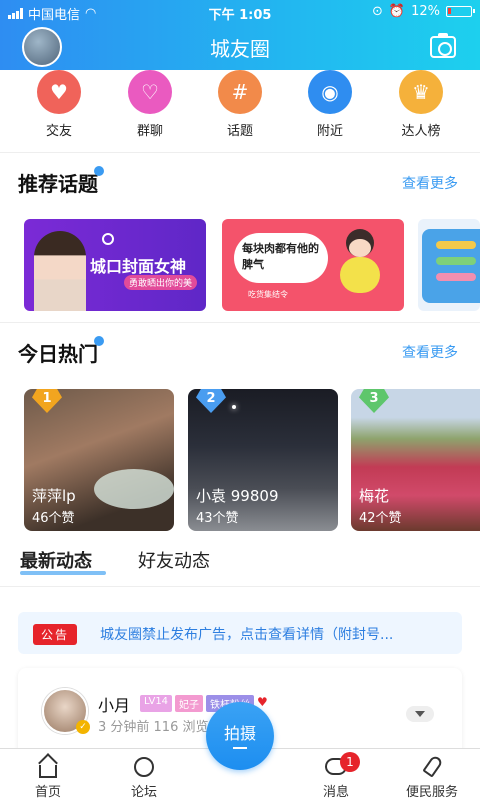 This screenshot has height=800, width=480. Describe the element at coordinates (280, 256) in the screenshot. I see `topic-main-text: 每块肉都有他的脾气` at that location.